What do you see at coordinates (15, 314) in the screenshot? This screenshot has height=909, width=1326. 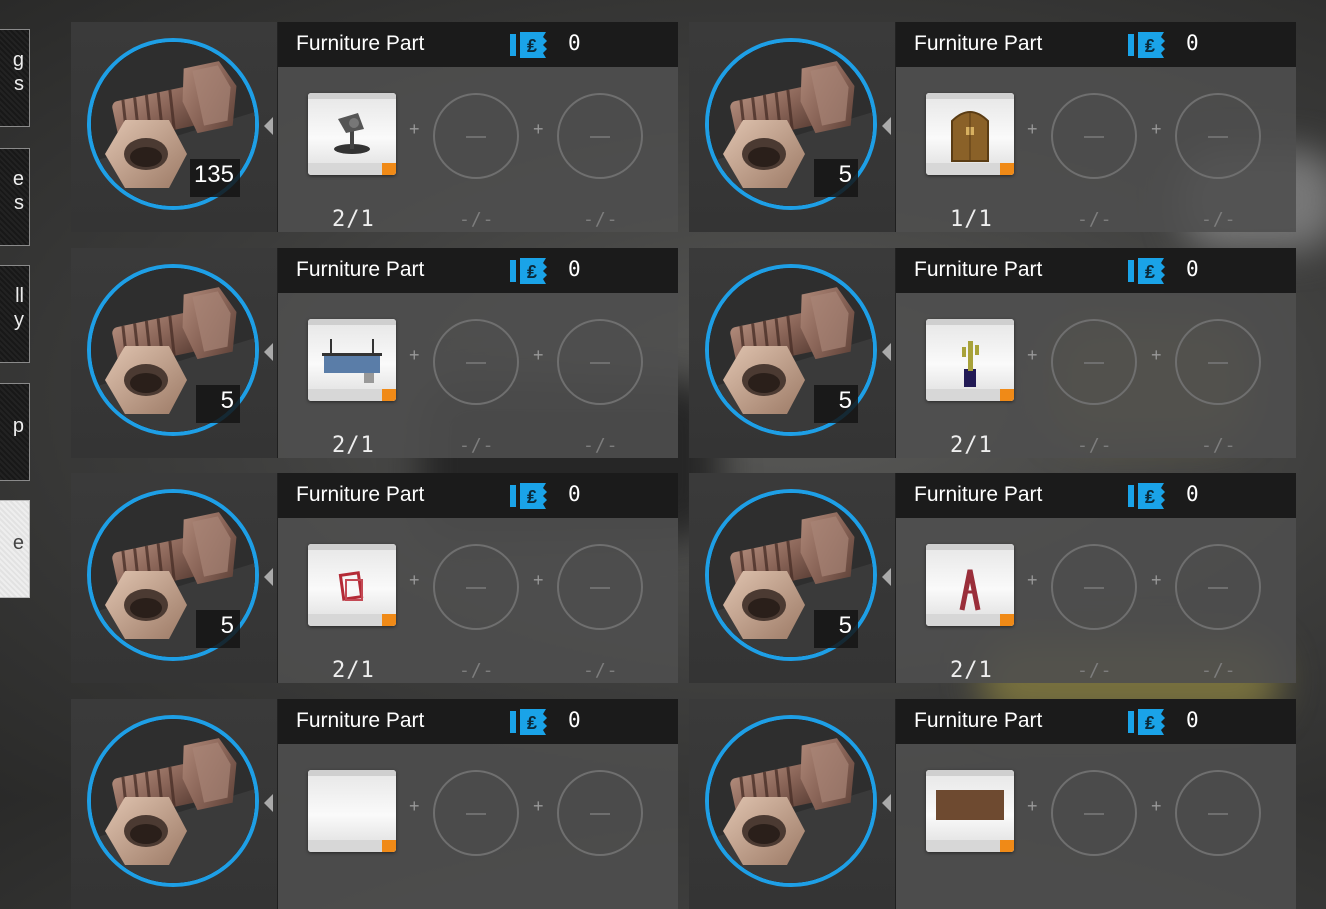 I see `side-tab-3: ll y` at bounding box center [15, 314].